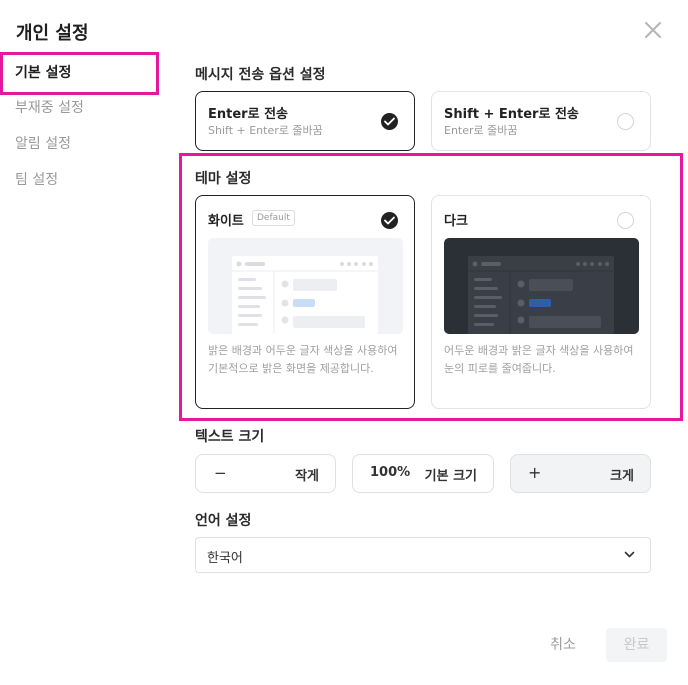 This screenshot has width=688, height=685. Describe the element at coordinates (273, 218) in the screenshot. I see `default-badge: Default` at that location.